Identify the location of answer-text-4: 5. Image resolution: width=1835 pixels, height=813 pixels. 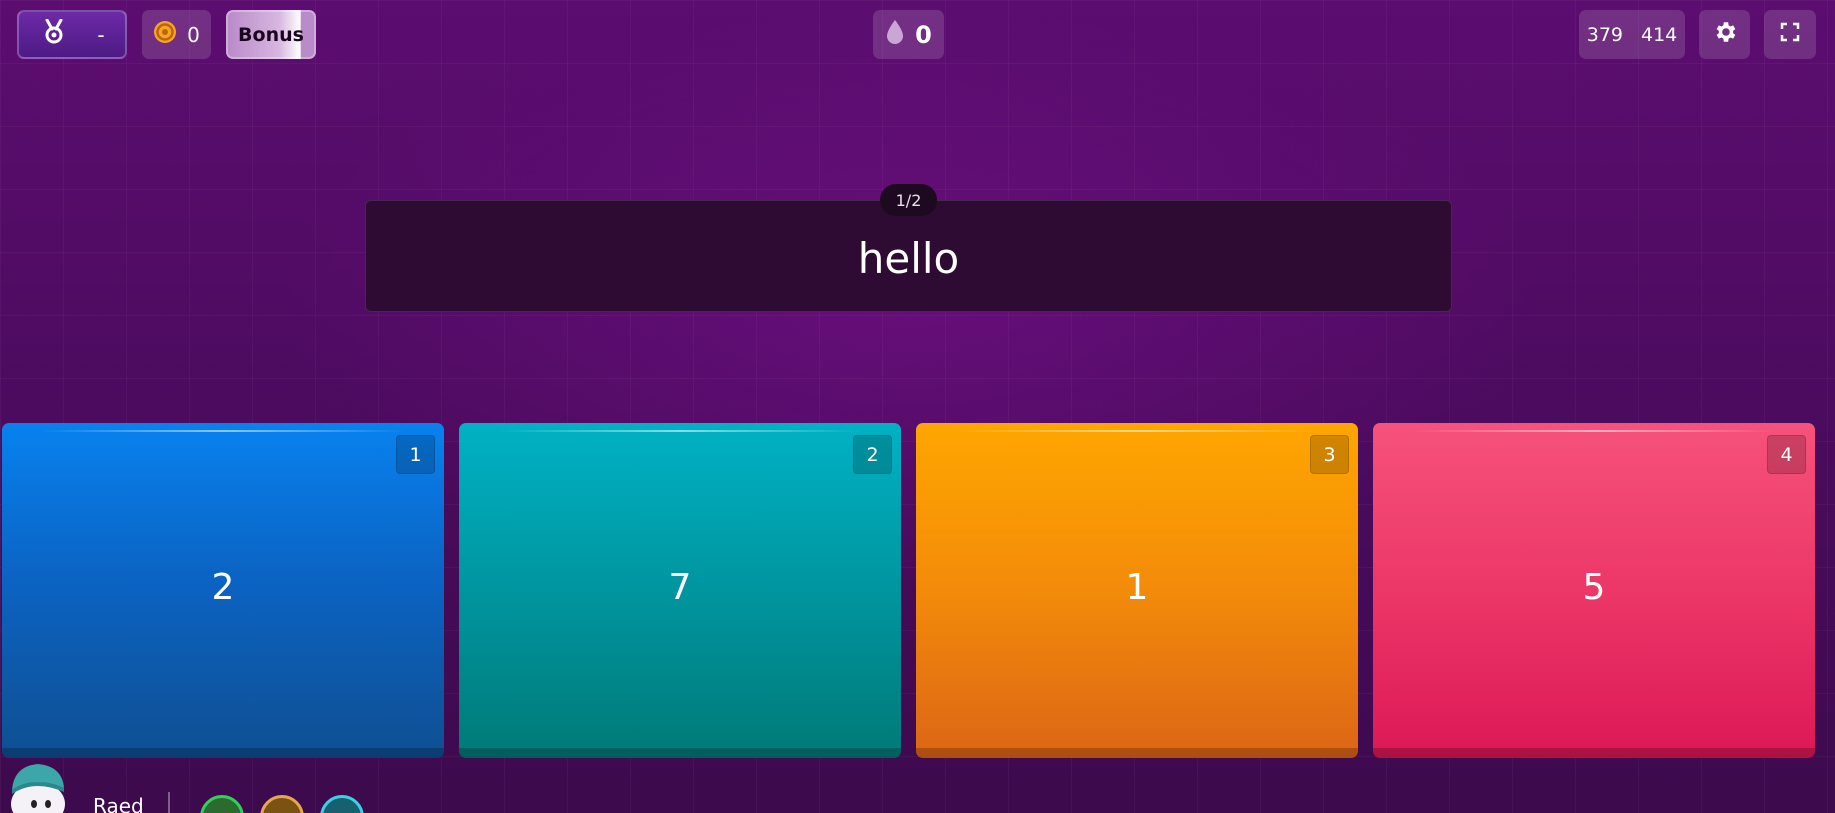
(1594, 587).